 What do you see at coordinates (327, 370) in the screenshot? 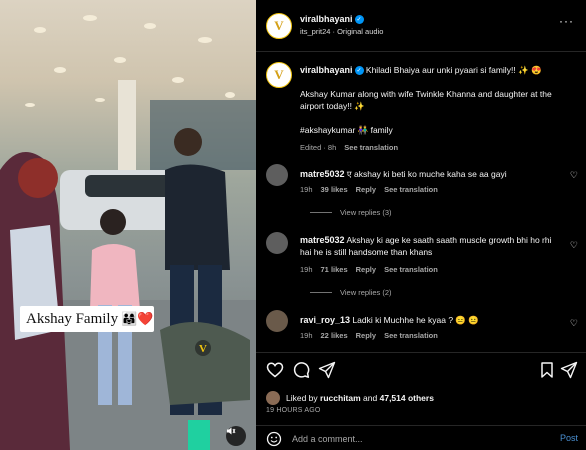
I see `share-icon` at bounding box center [327, 370].